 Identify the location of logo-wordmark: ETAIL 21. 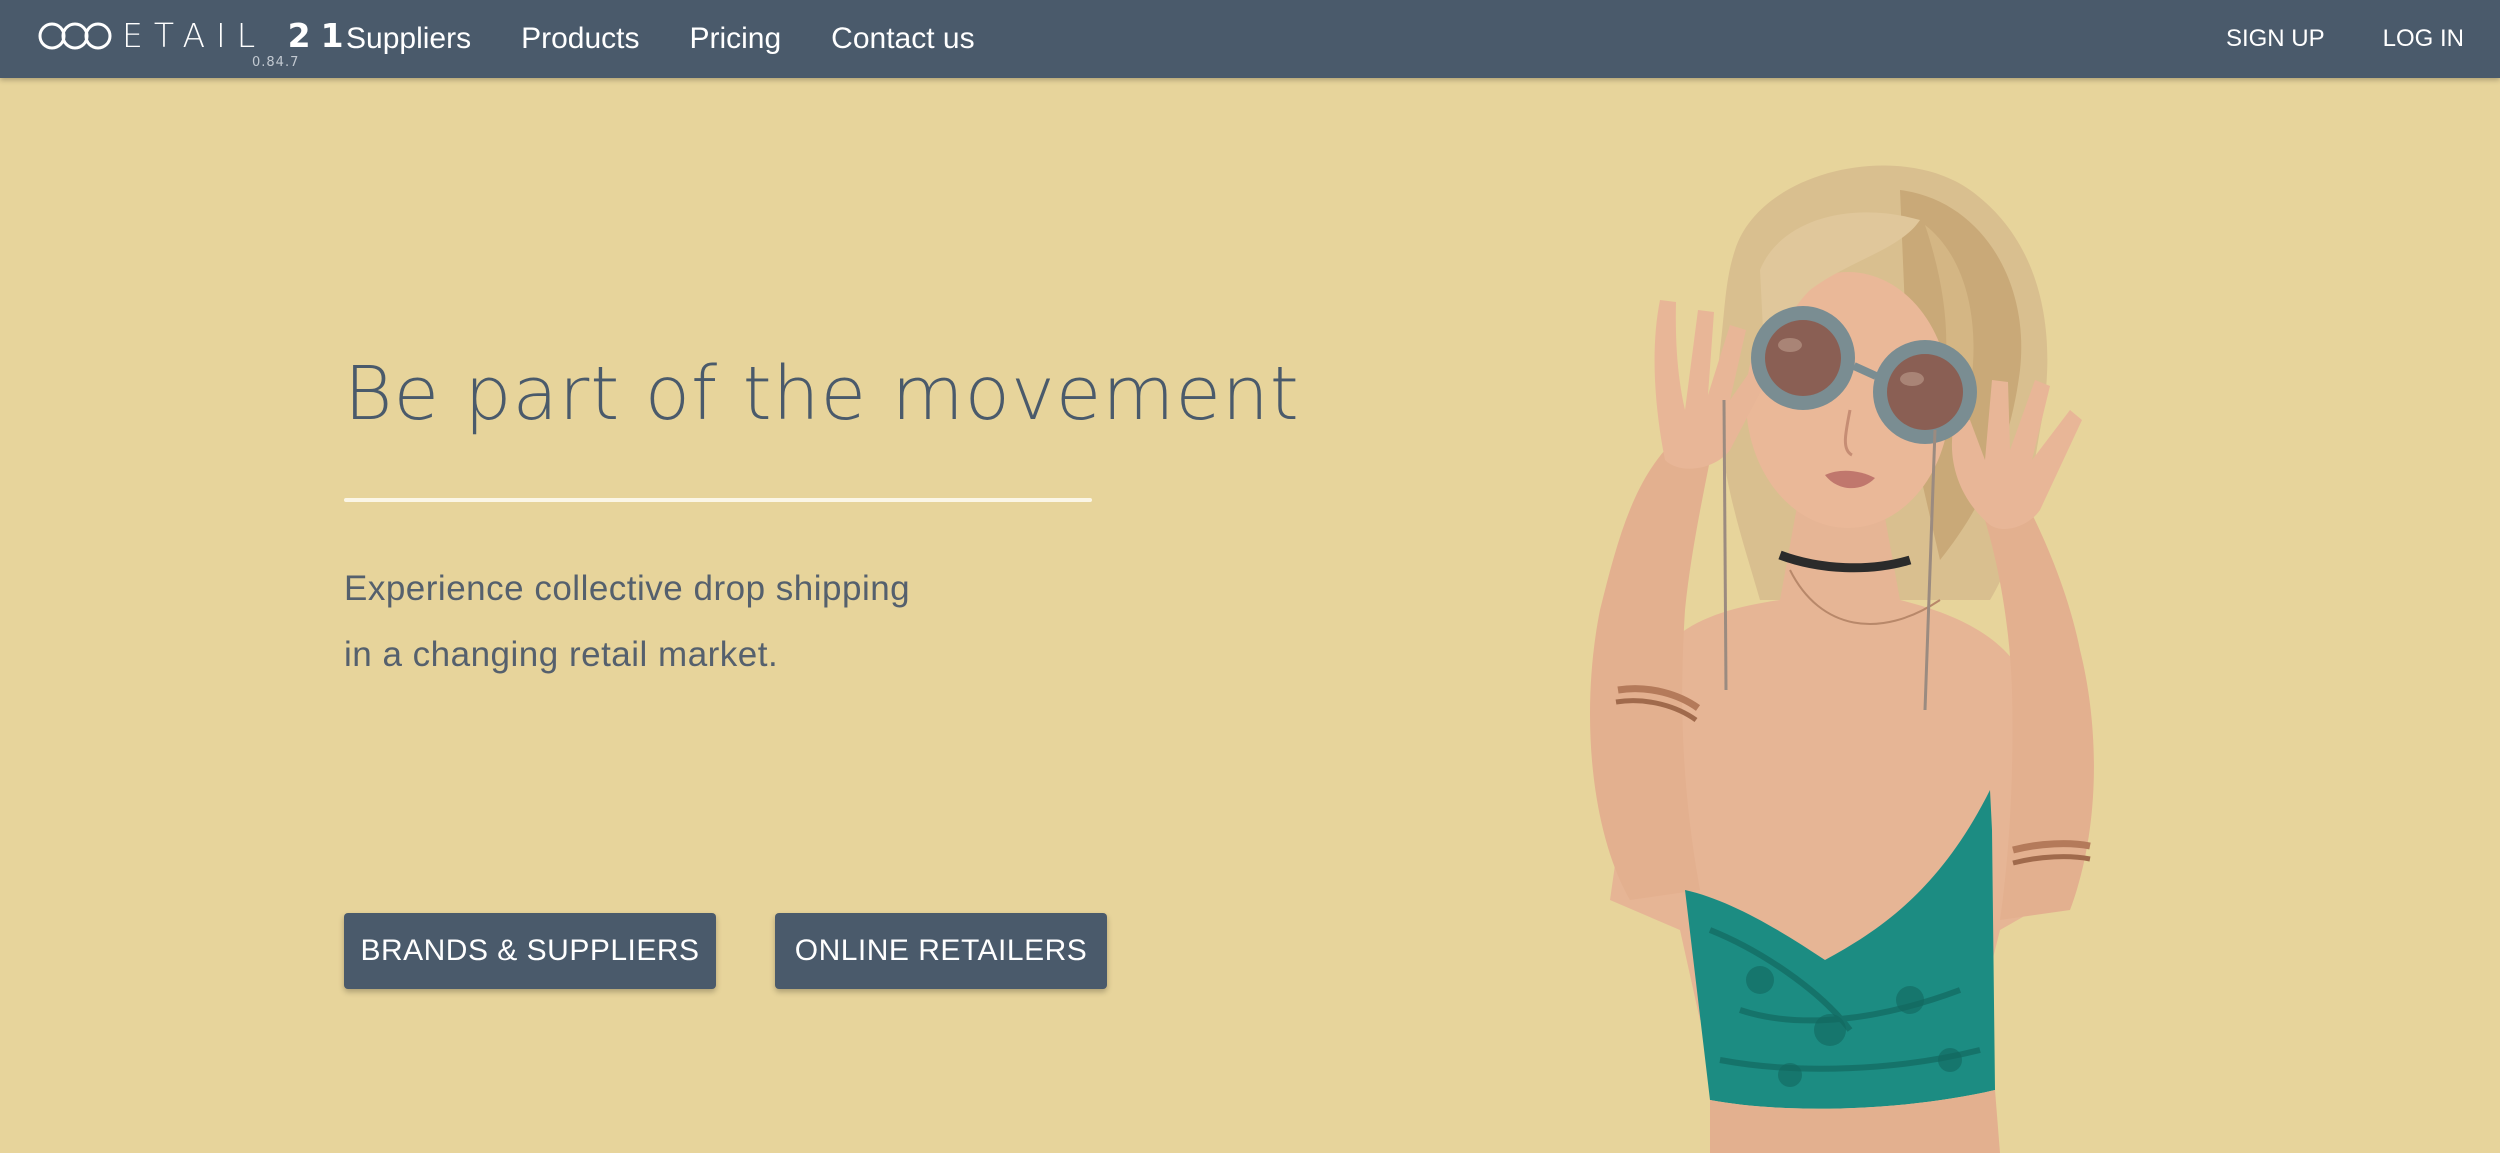
(238, 36).